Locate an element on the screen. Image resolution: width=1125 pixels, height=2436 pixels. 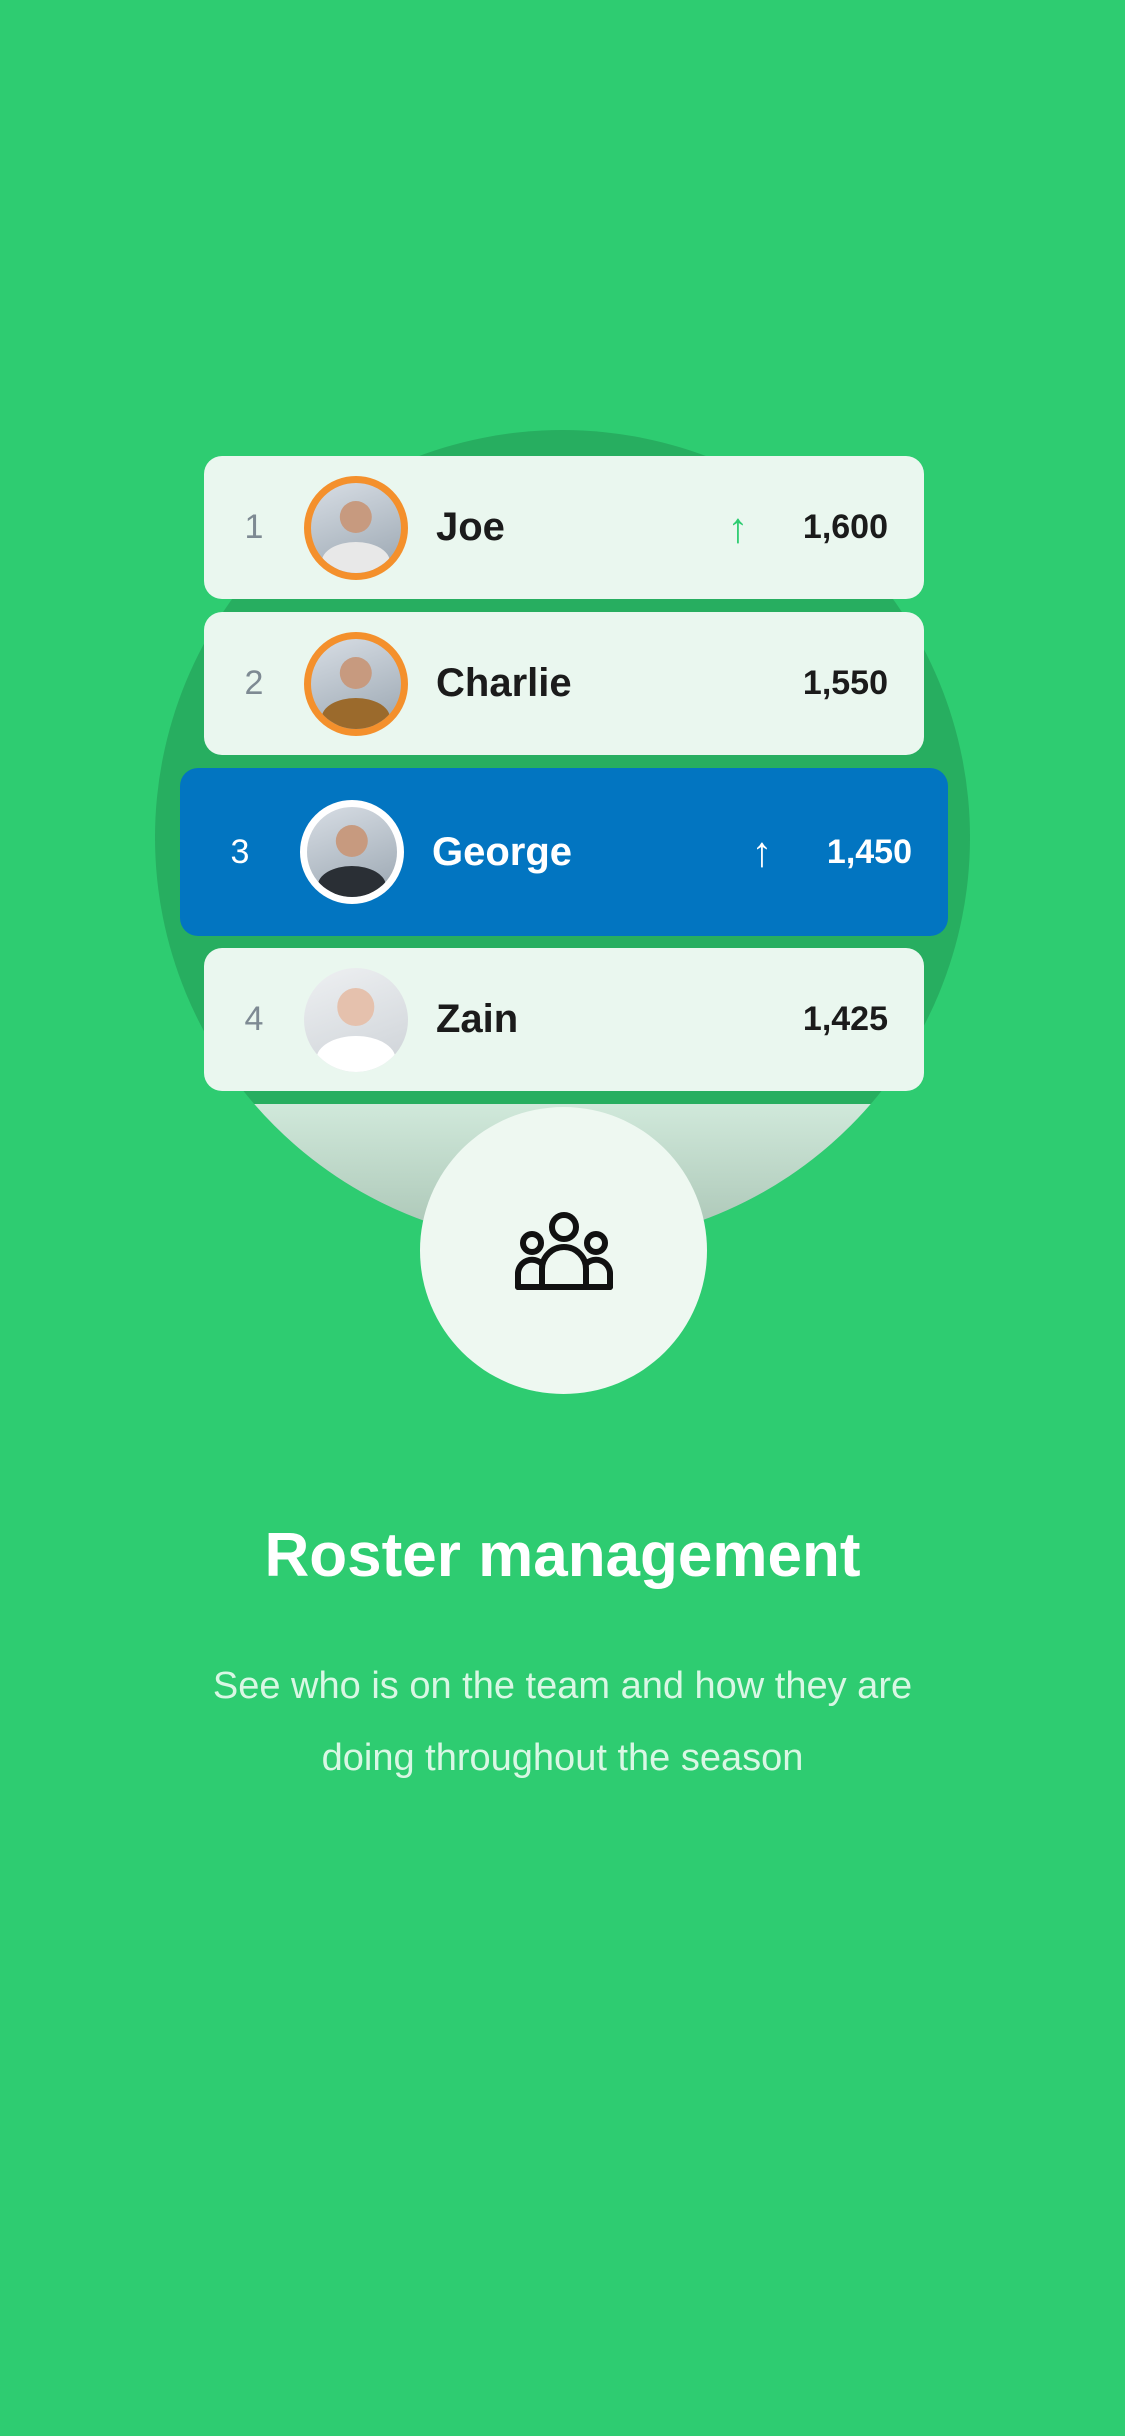
team-icon-badge is located at coordinates (563, 1250).